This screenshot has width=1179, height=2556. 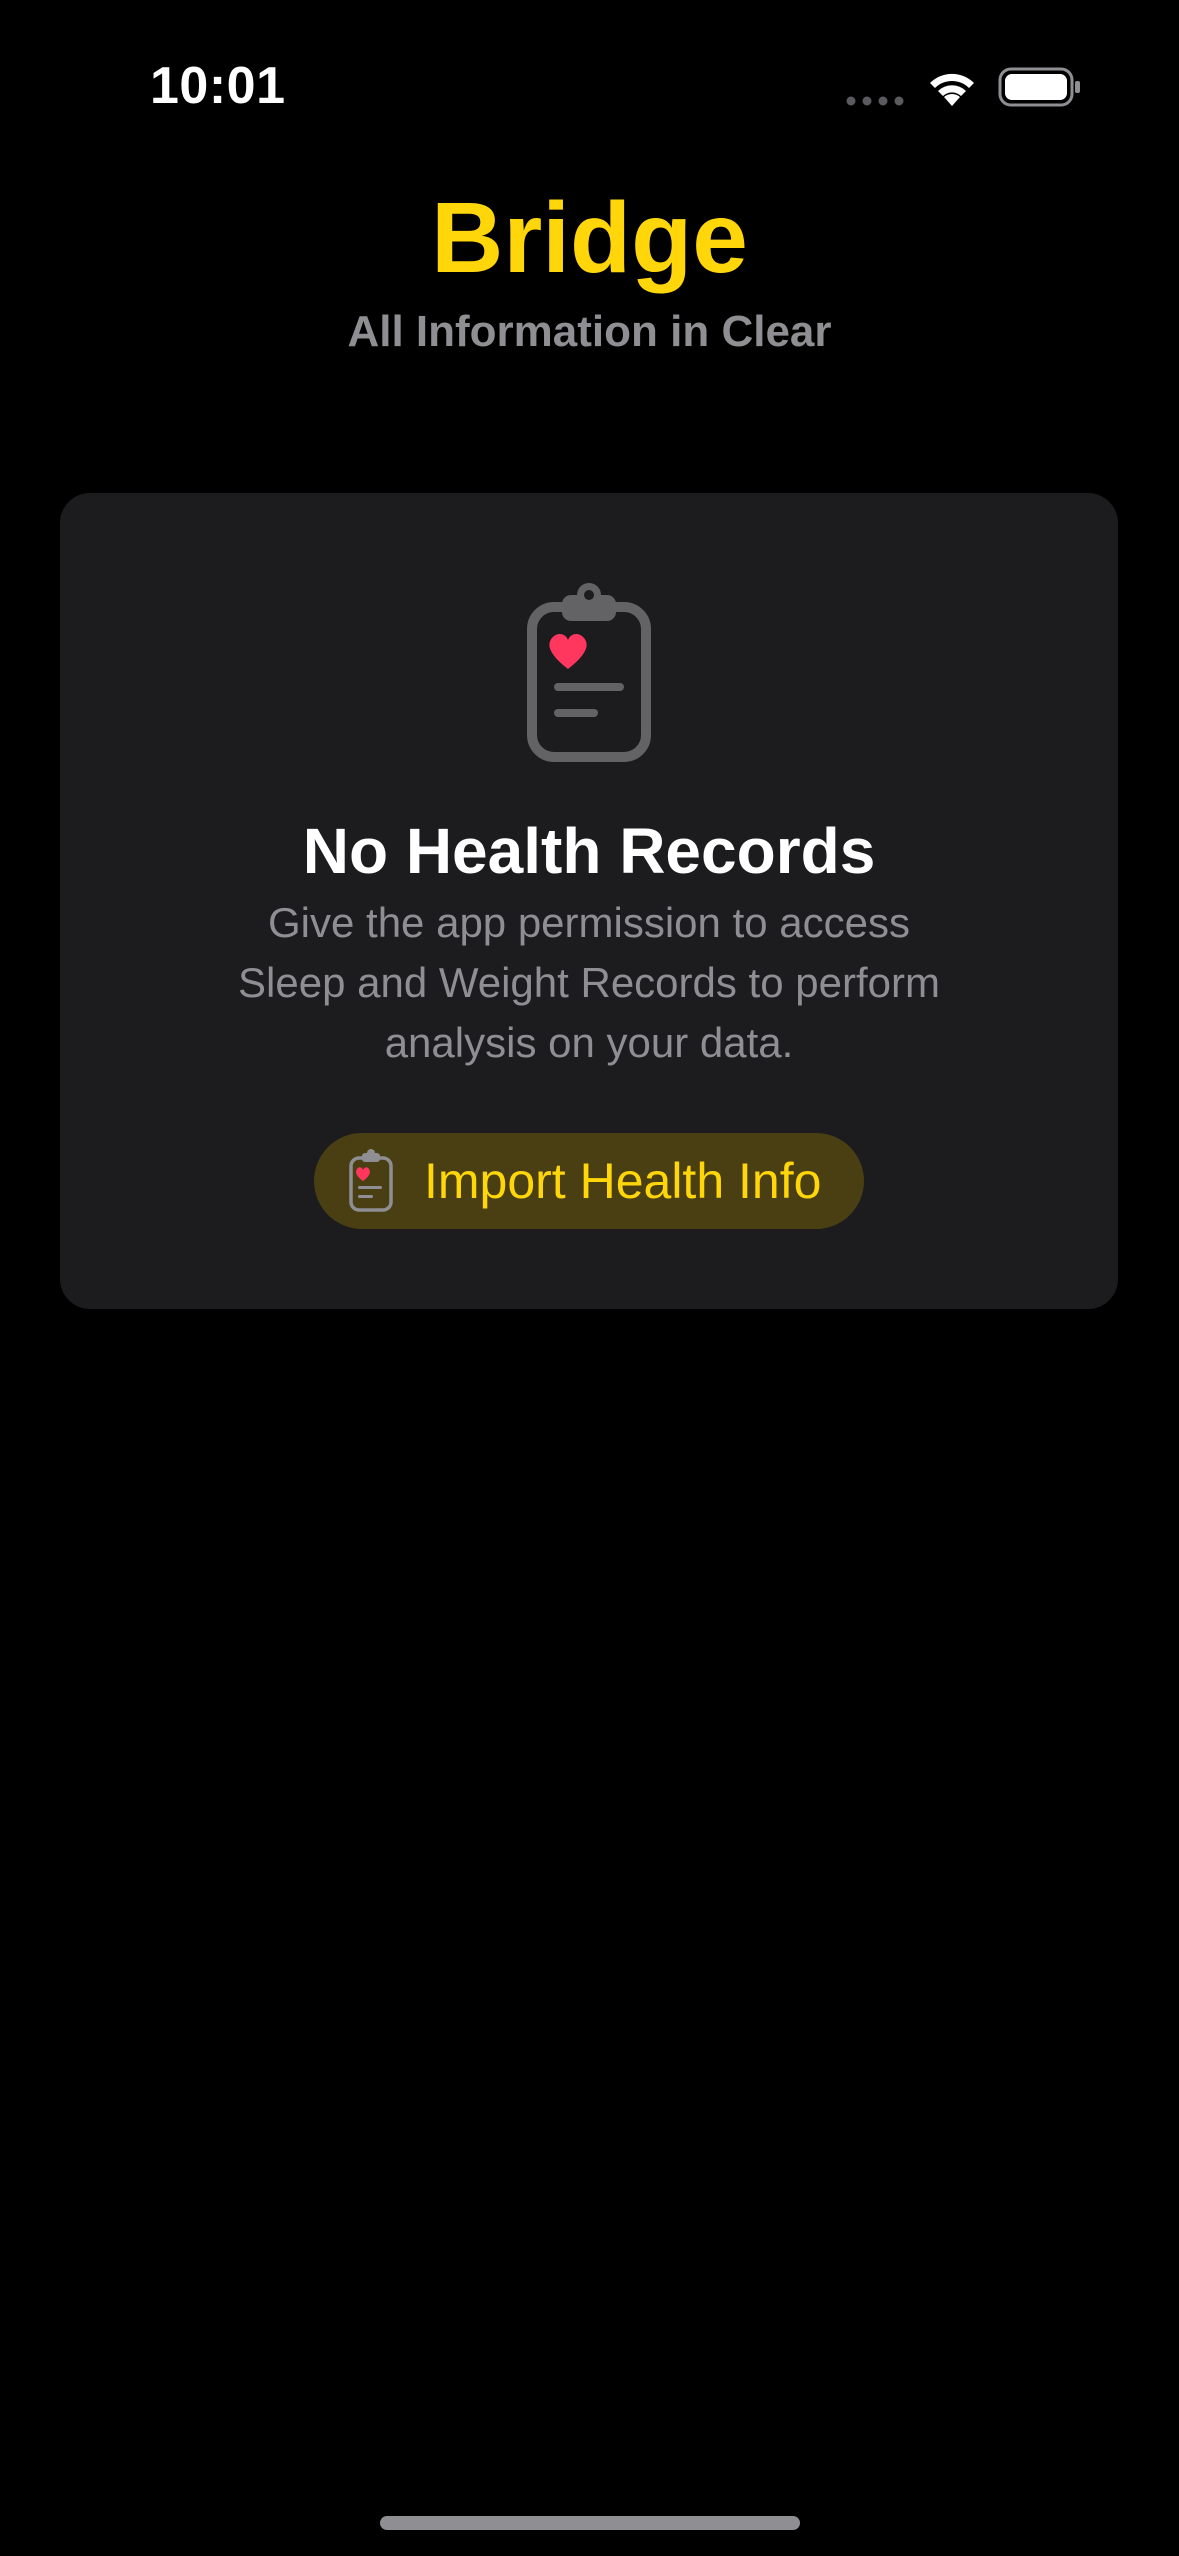 I want to click on empty-state-title: No Health Records, so click(x=589, y=851).